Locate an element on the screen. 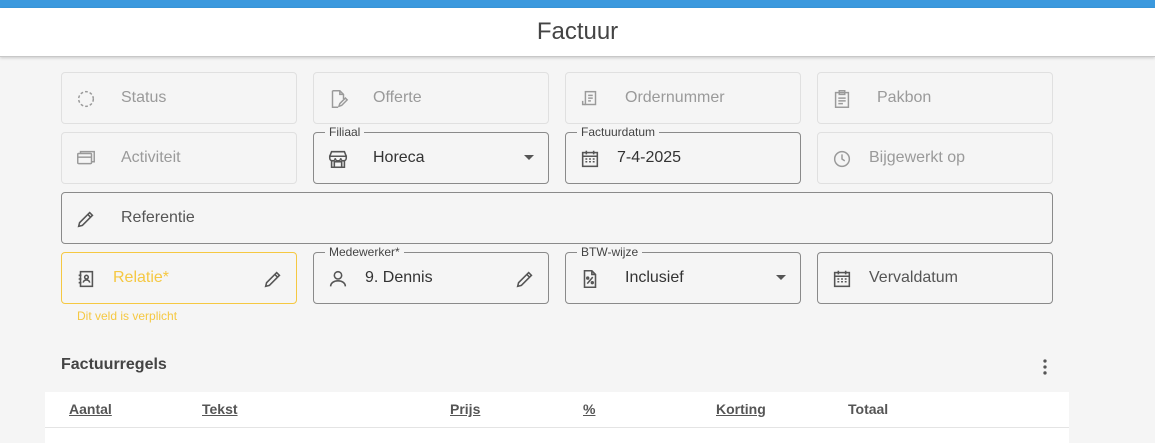  factuurdatum-field: Factuurdatum 7-4-2025 is located at coordinates (683, 154).